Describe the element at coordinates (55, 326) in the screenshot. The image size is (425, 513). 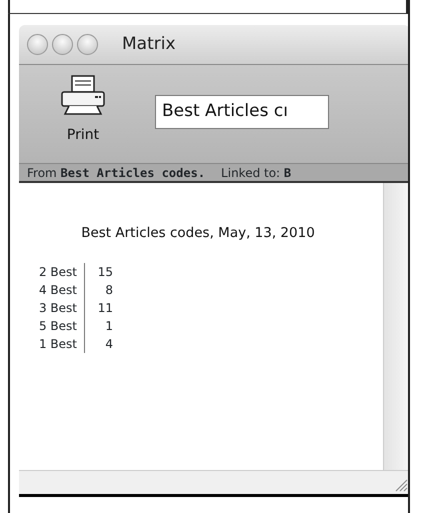
I see `row-label: 5 Best` at that location.